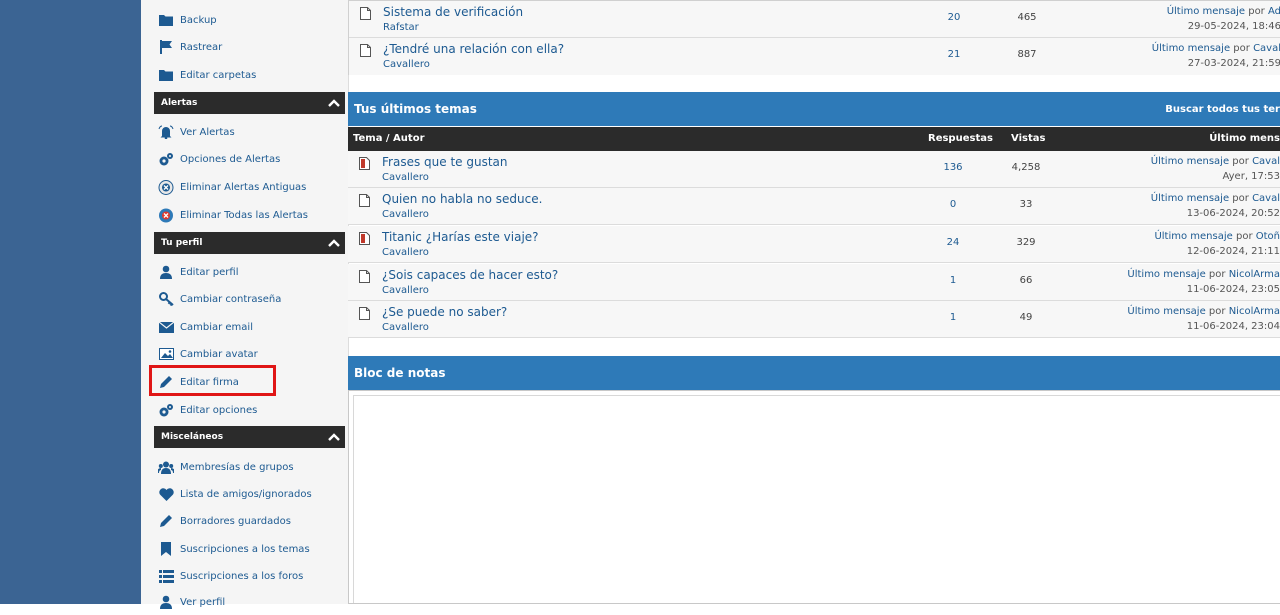 The height and width of the screenshot is (615, 1280). I want to click on thread-last-post: Último mensaje por NicolArma, so click(1203, 311).